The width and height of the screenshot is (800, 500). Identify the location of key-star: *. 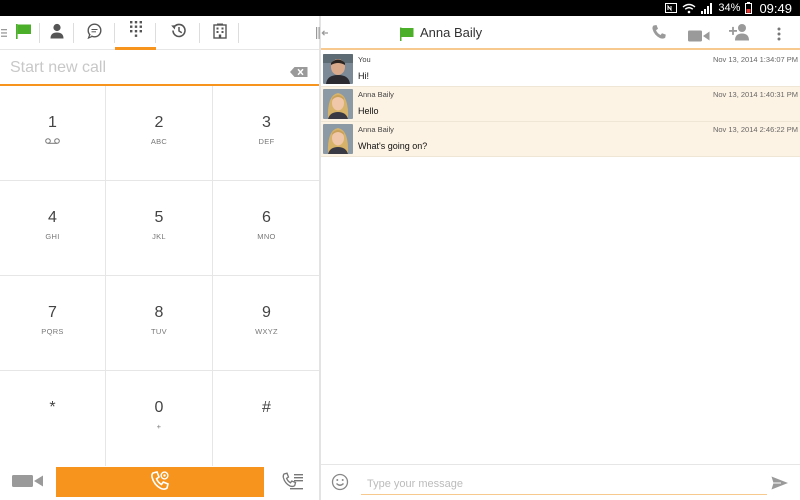
(53, 418).